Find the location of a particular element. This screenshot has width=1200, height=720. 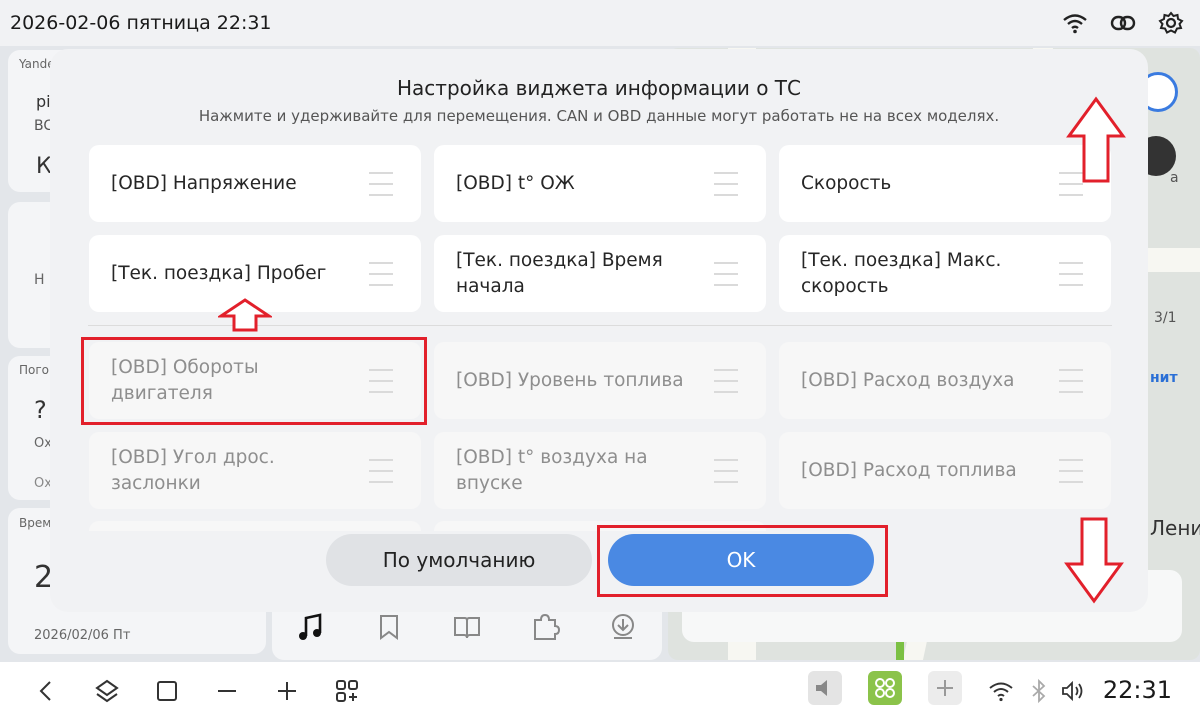

book-icon is located at coordinates (467, 627).